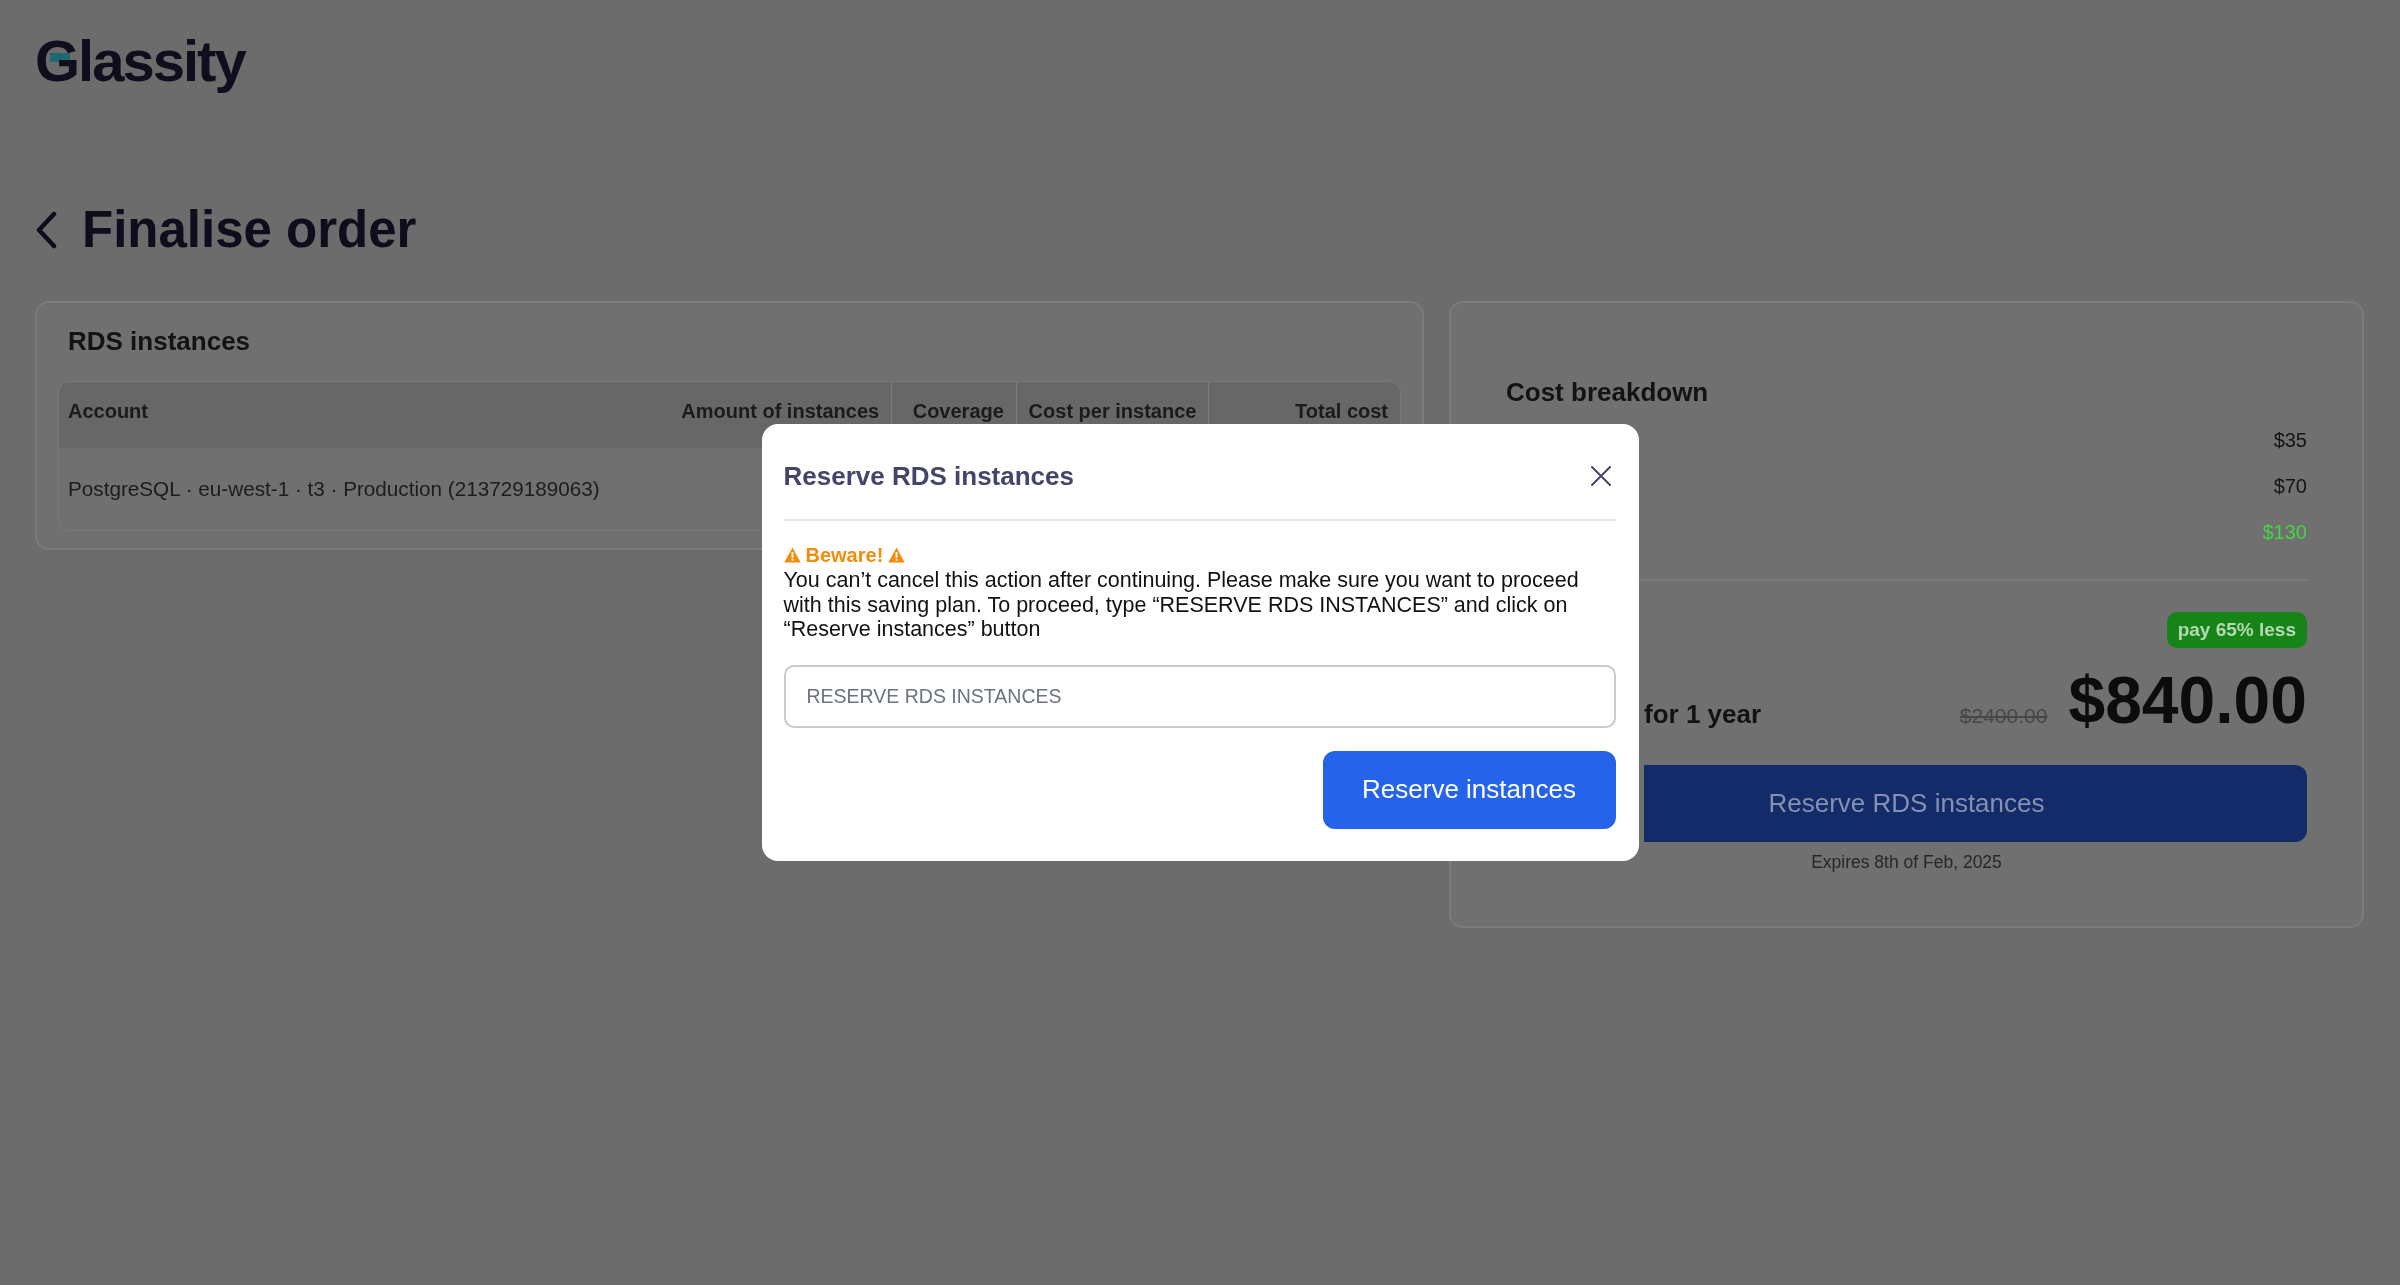 This screenshot has height=1285, width=2400. I want to click on close-icon, so click(1600, 476).